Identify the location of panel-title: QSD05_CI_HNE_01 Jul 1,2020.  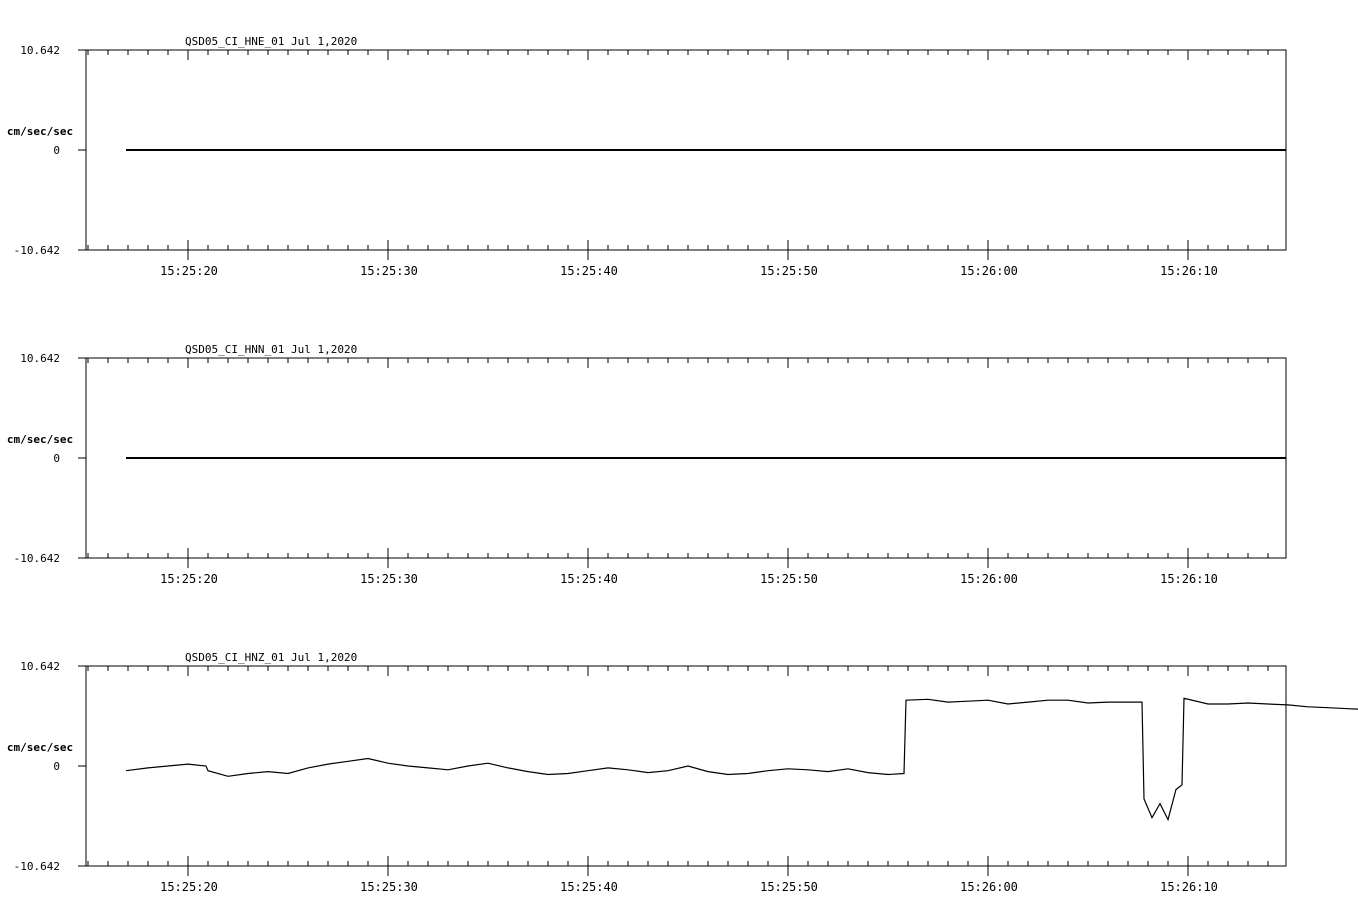
(271, 41).